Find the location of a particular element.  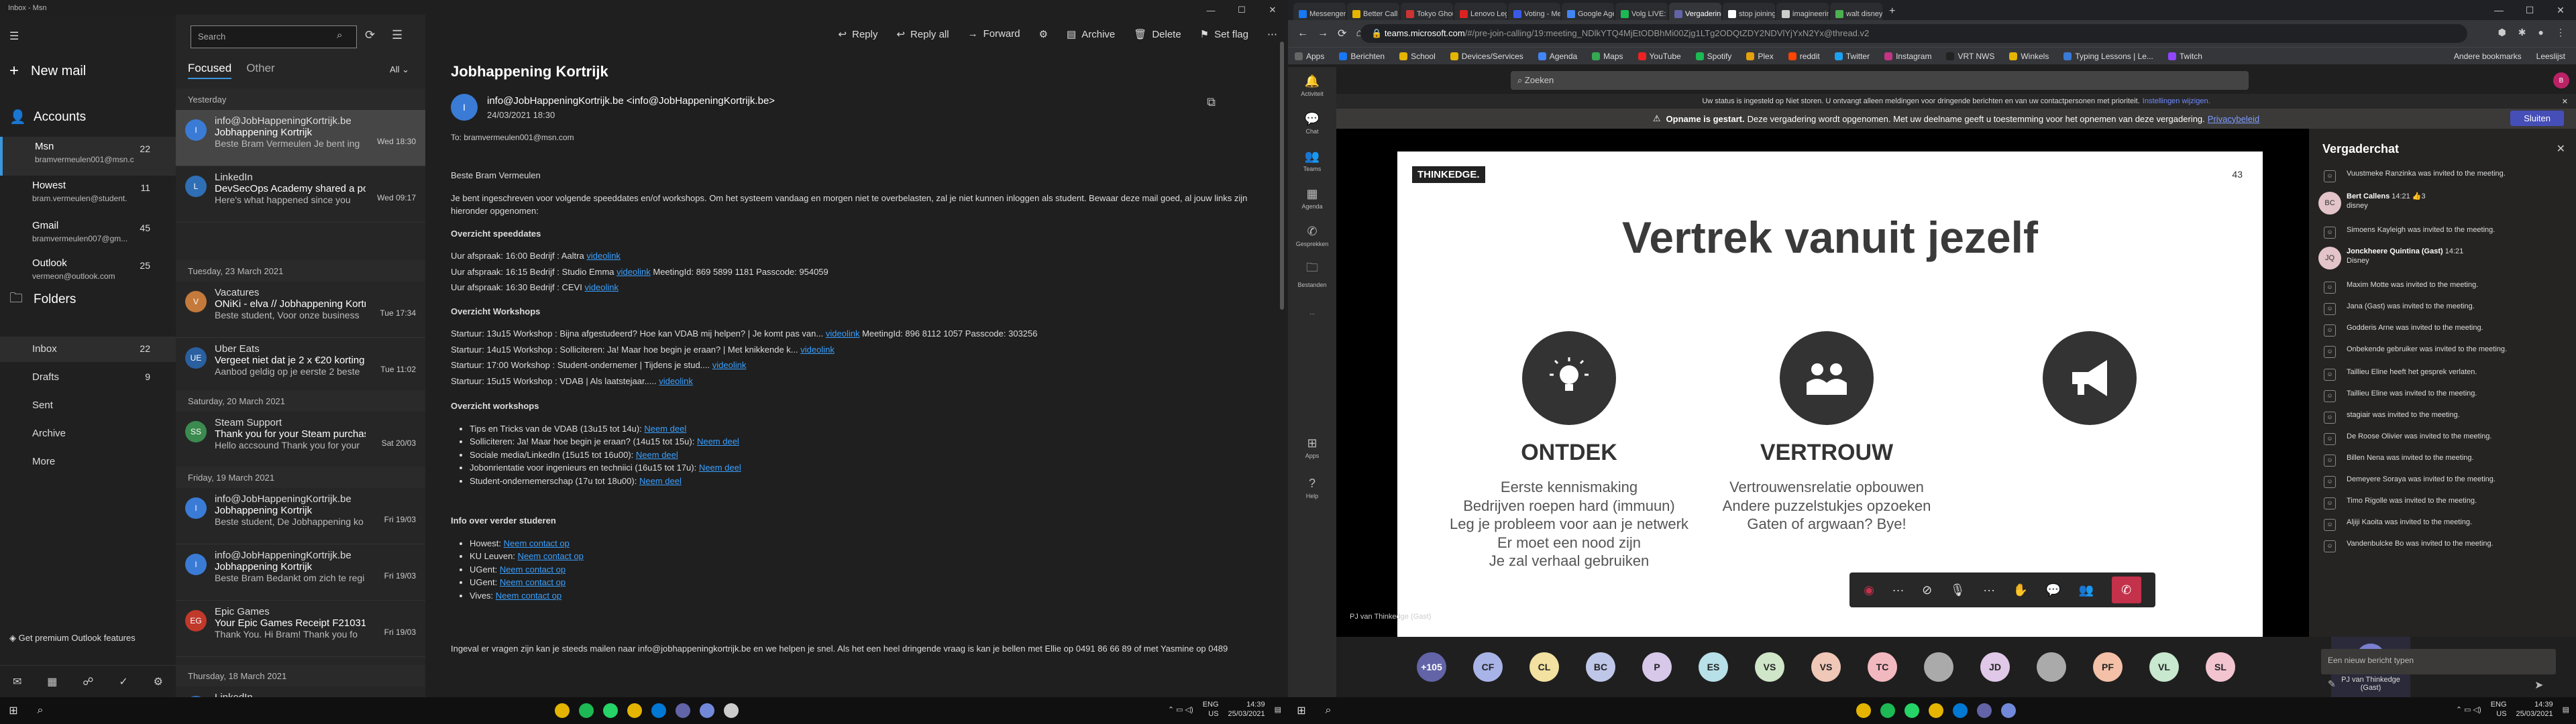

more-icon: ⋯ is located at coordinates (1272, 34).